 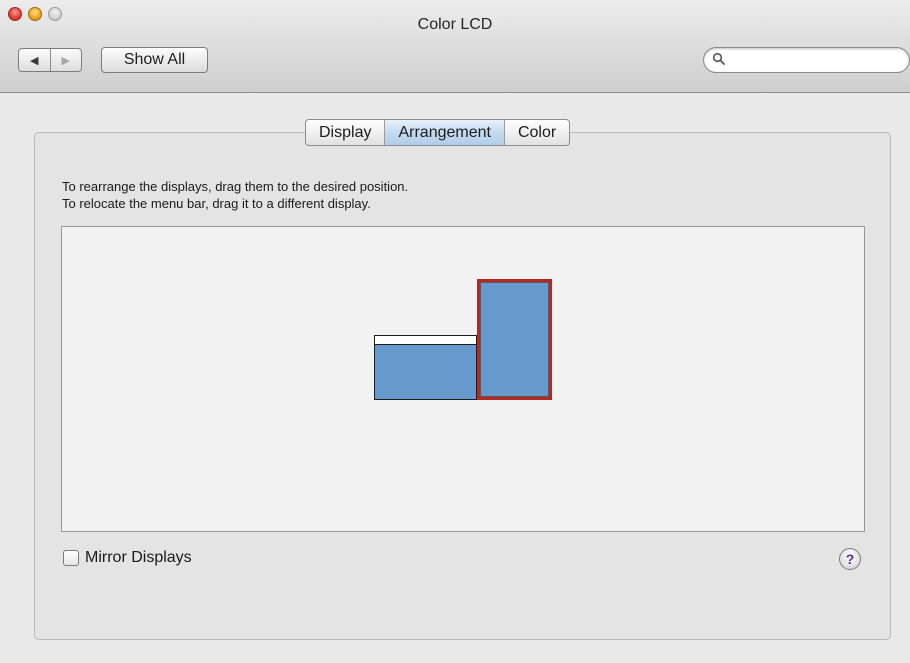 I want to click on window-title: Color LCD, so click(x=455, y=24).